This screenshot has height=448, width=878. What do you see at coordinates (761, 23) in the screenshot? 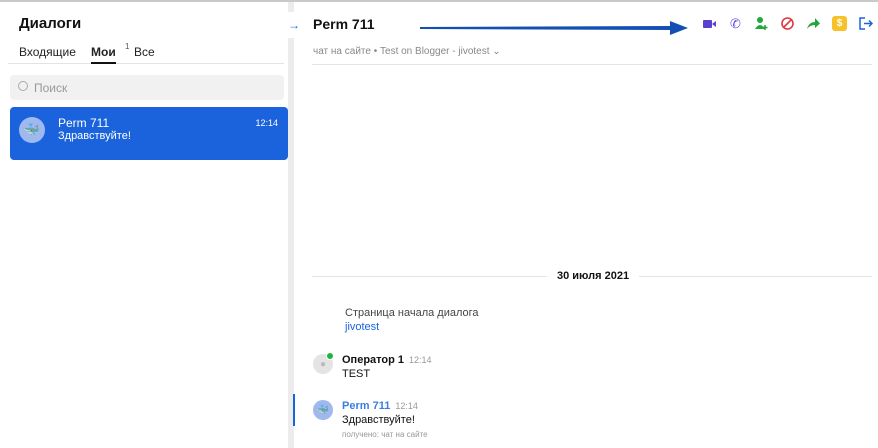
I see `add-user-icon` at bounding box center [761, 23].